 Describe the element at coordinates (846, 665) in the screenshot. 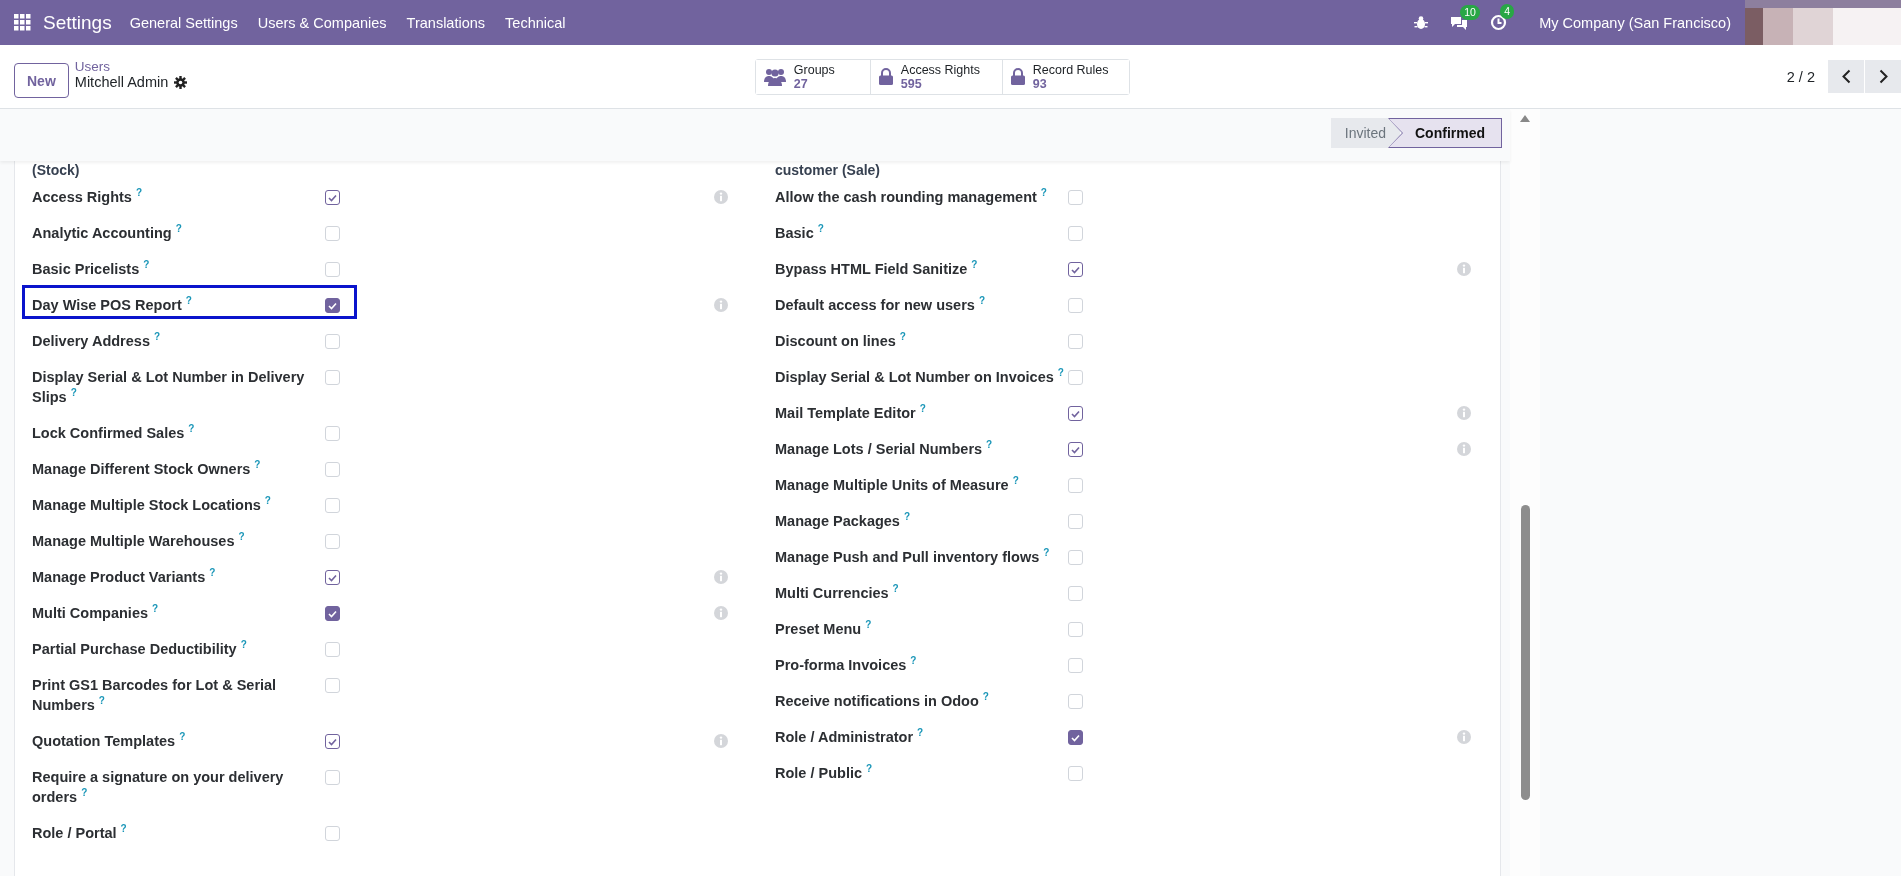

I see `field-label: Pro-forma Invoices $^{?}$` at that location.